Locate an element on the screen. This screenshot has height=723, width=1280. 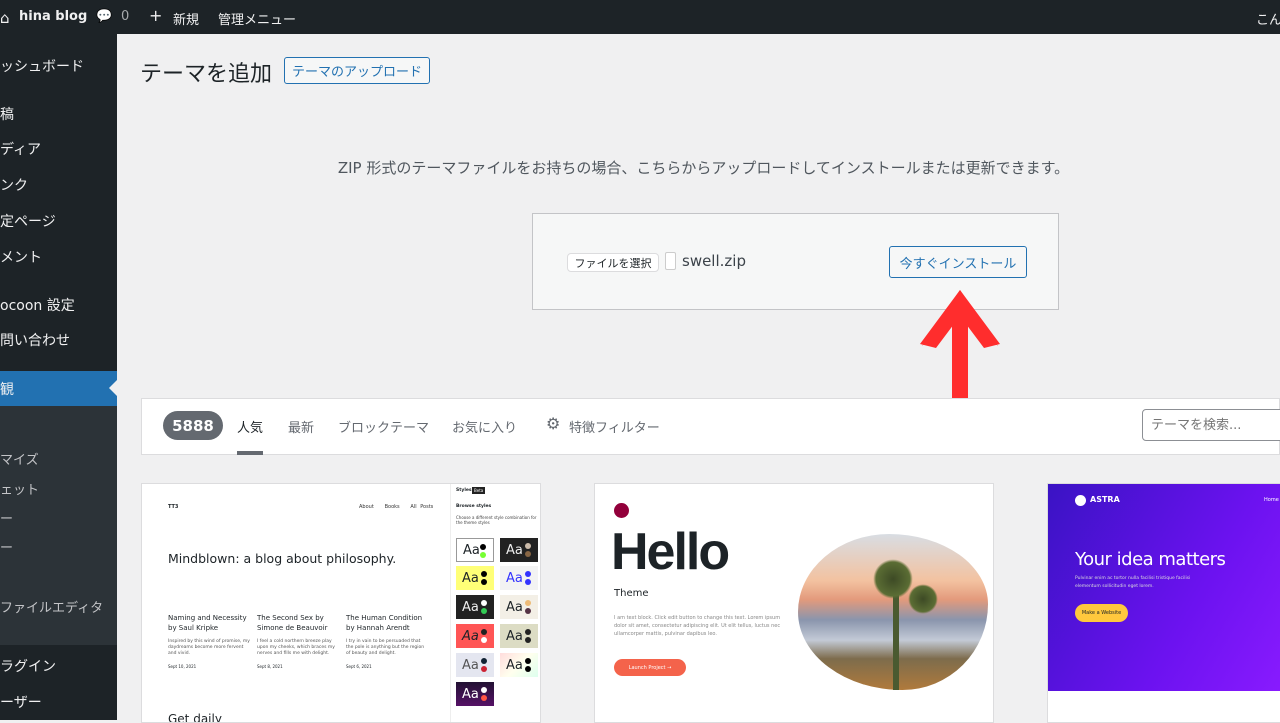
tt3-nav-item: All Posts is located at coordinates (422, 507).